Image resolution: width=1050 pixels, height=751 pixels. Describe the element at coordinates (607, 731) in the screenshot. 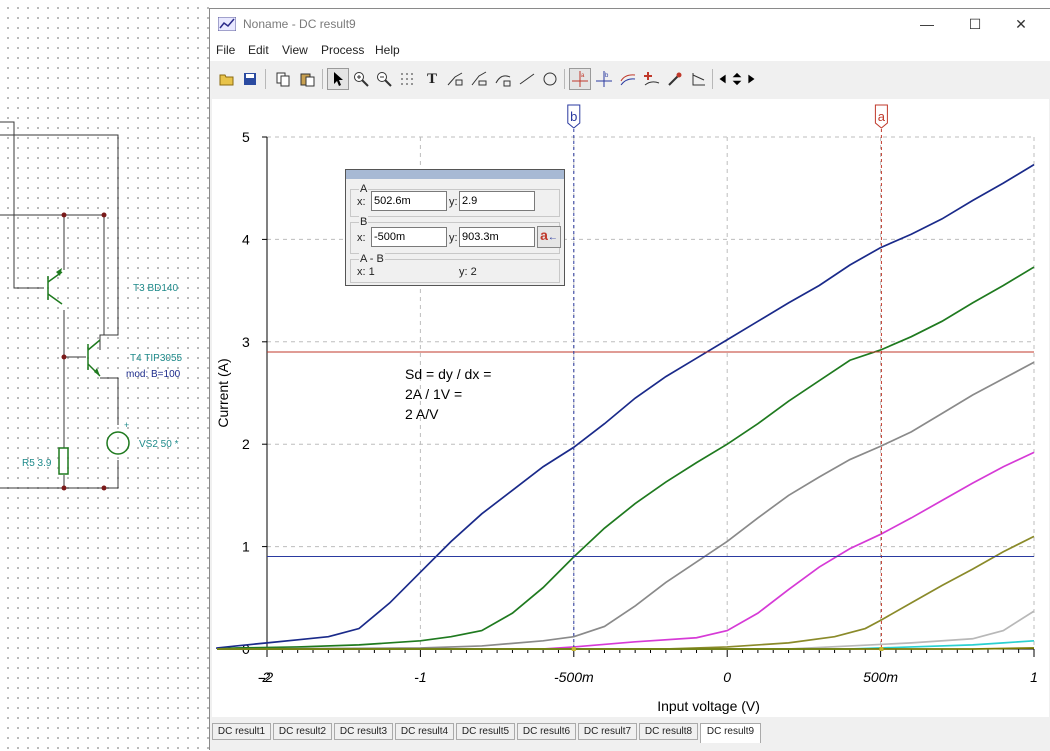

I see `tab-dc-result7: DC result7` at that location.